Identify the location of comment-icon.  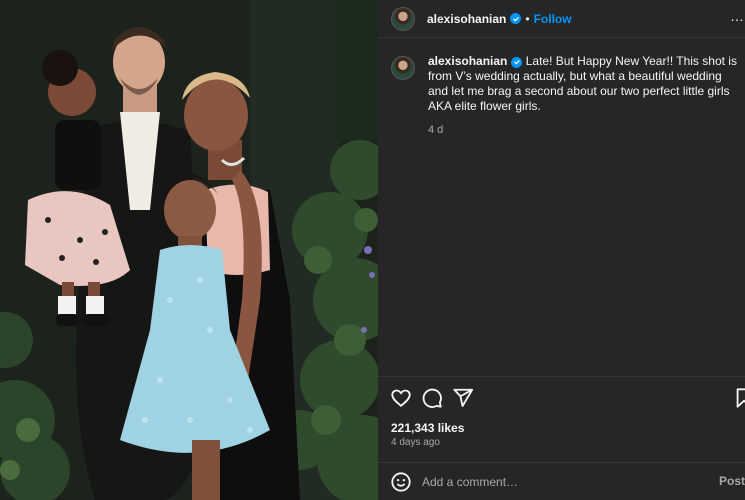
(432, 398).